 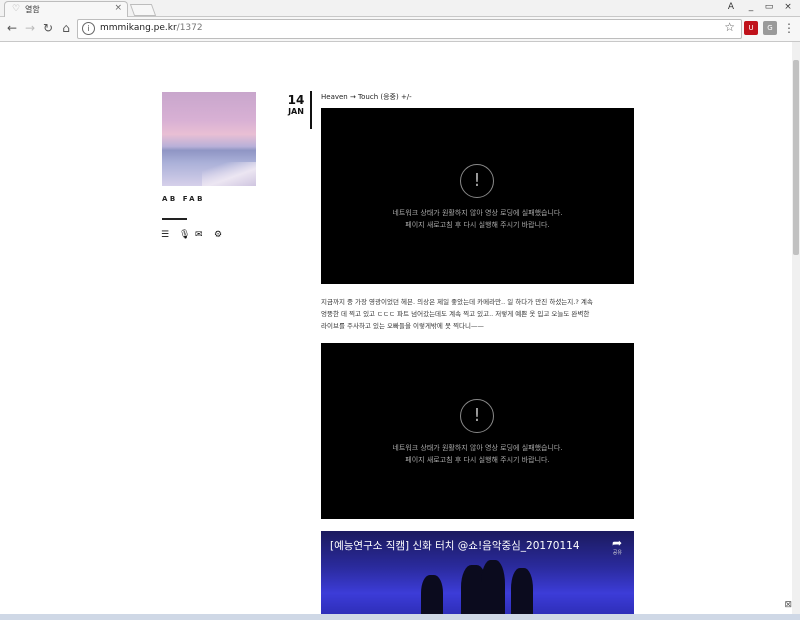 What do you see at coordinates (209, 139) in the screenshot?
I see `blog-avatar` at bounding box center [209, 139].